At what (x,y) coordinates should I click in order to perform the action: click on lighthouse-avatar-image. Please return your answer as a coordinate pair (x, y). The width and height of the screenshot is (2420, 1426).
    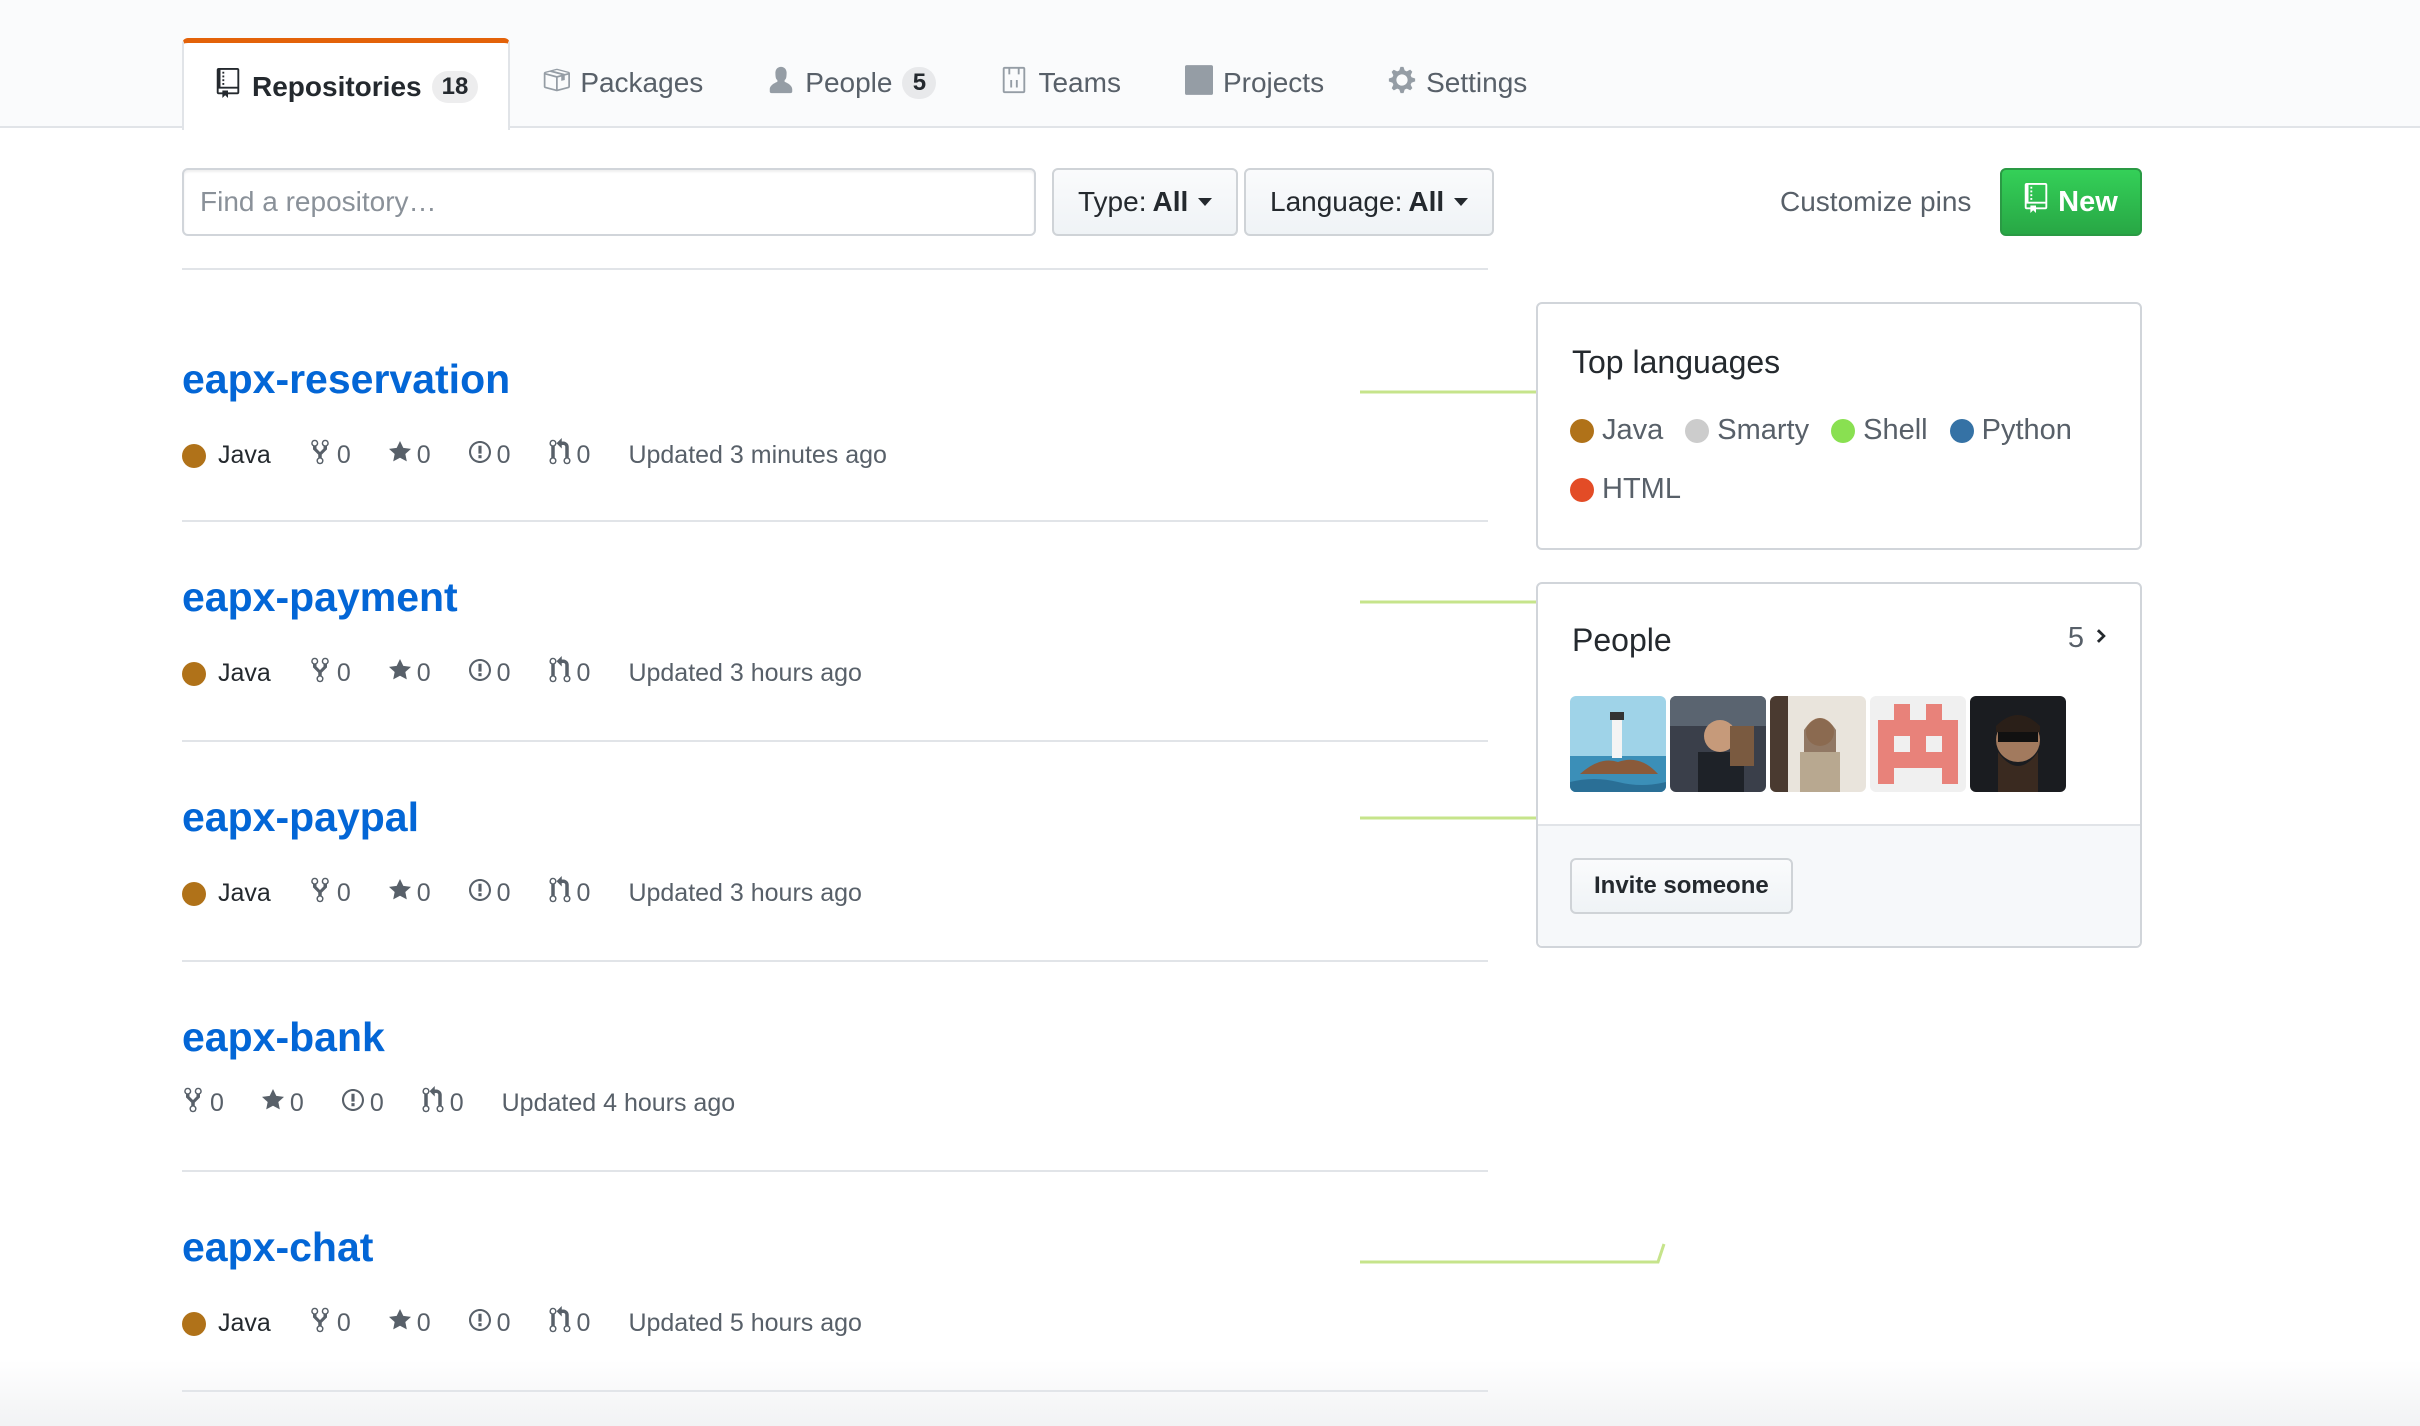
    Looking at the image, I should click on (1618, 744).